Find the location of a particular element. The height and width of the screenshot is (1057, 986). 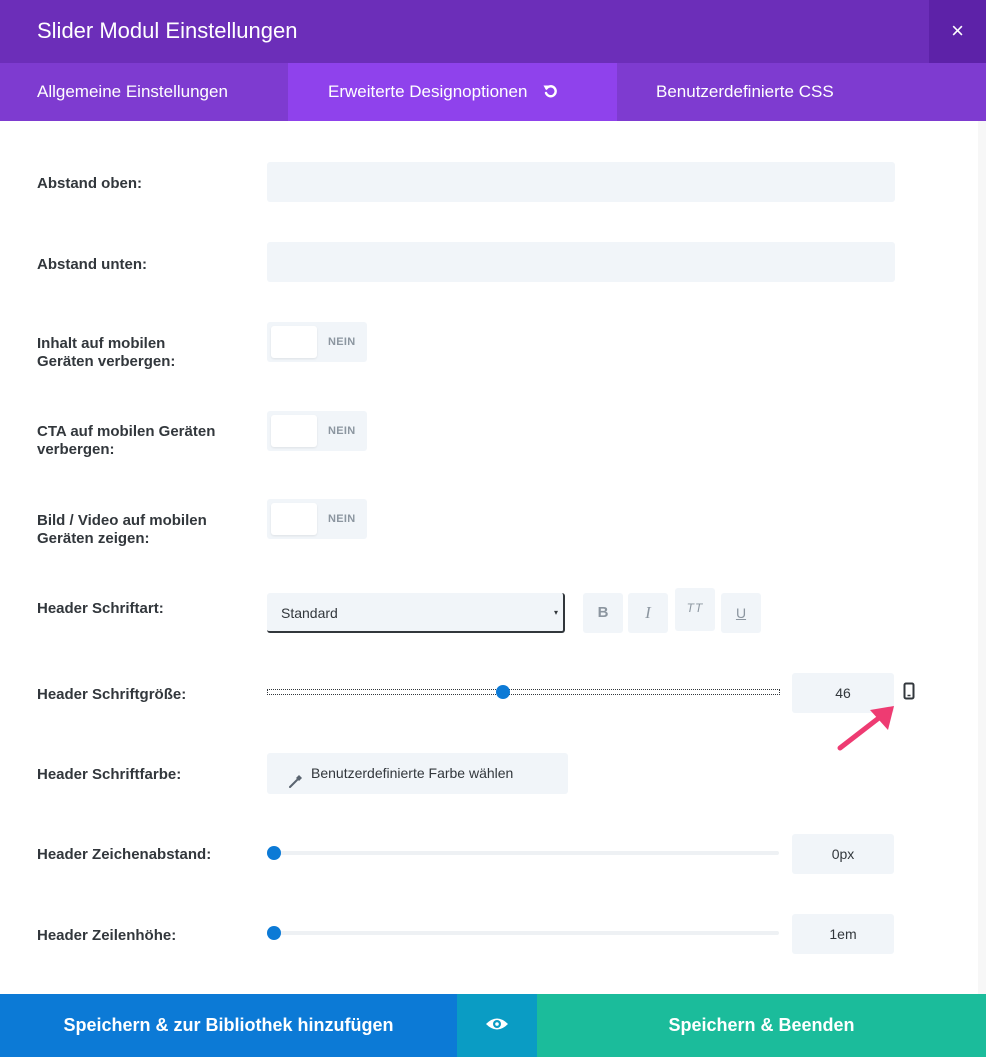

show-media-mobile-toggle: NEIN is located at coordinates (317, 519).